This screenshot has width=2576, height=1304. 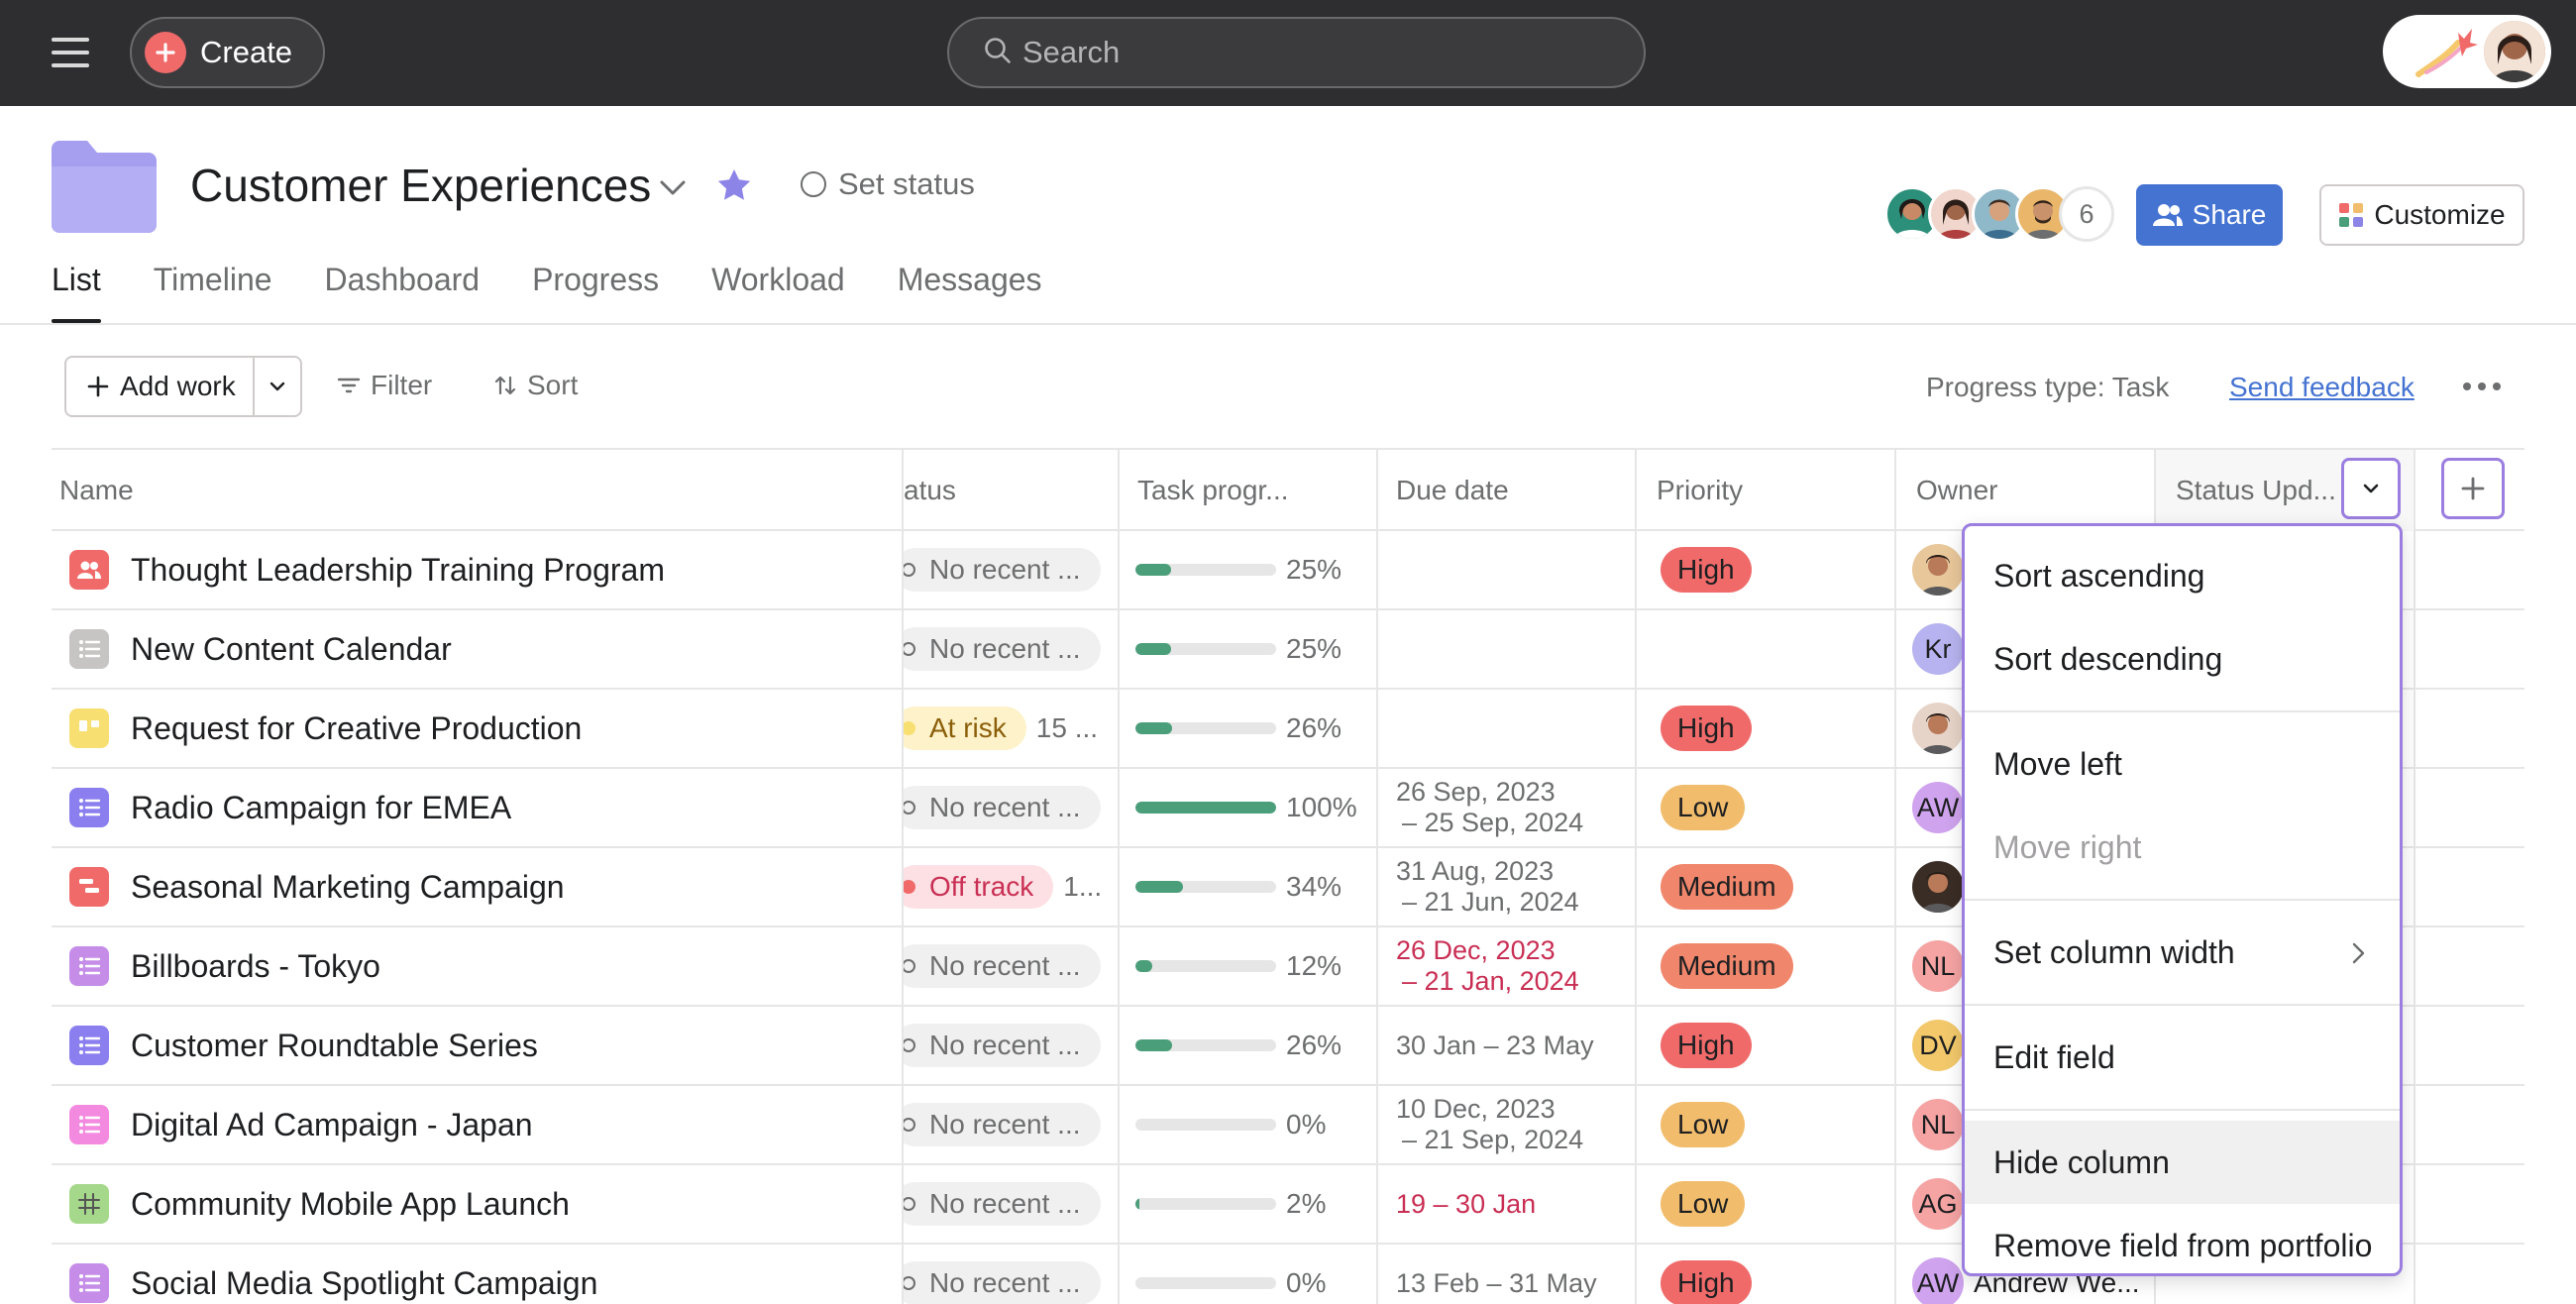 What do you see at coordinates (1508, 966) in the screenshot?
I see `due-date-cell: 26 Dec, 2023 – 21 Jan, 2024` at bounding box center [1508, 966].